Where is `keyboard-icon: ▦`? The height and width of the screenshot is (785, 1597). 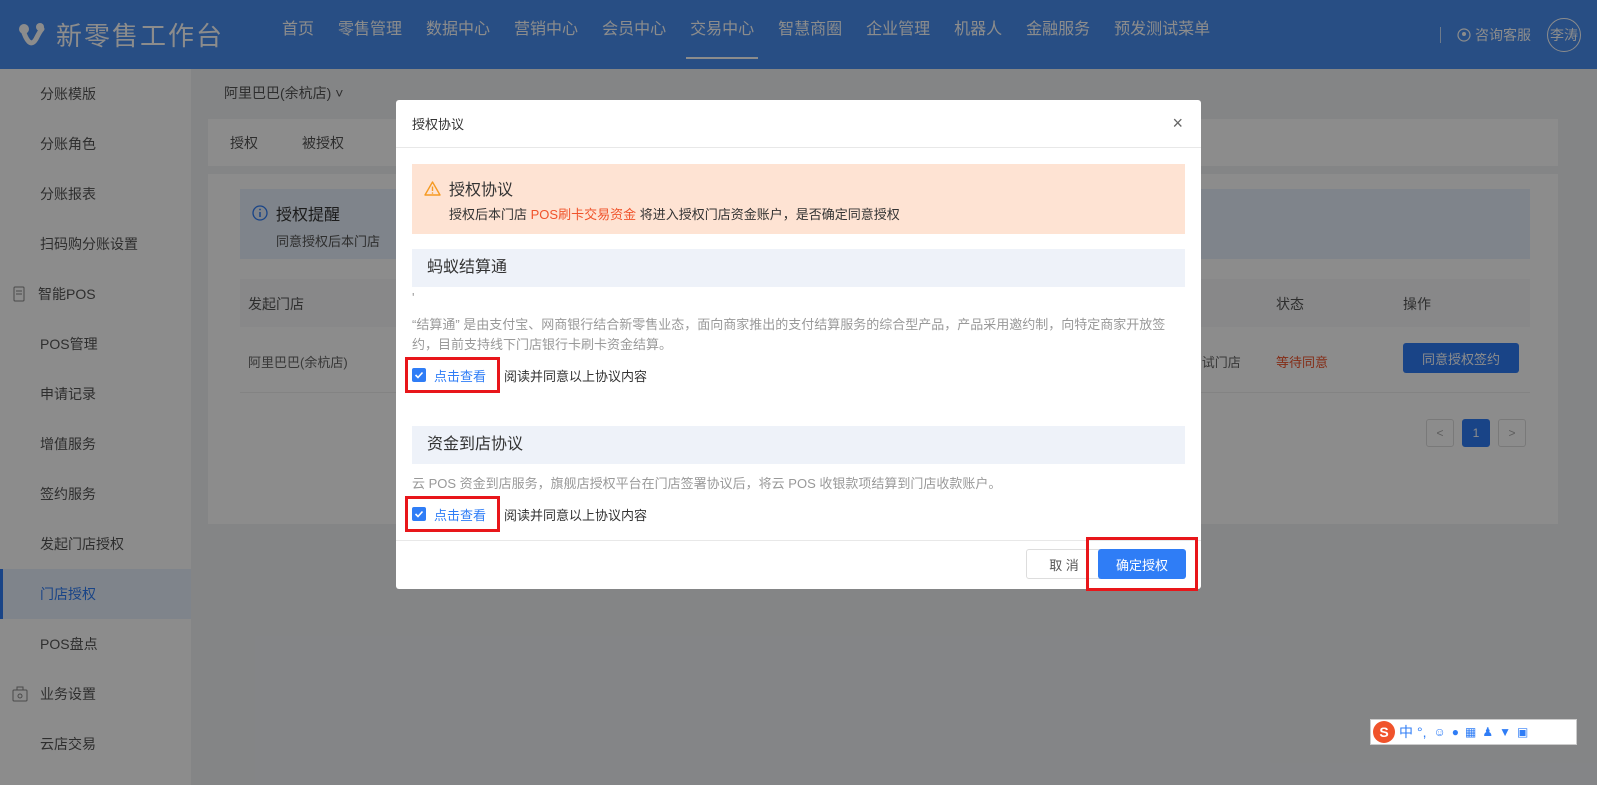 keyboard-icon: ▦ is located at coordinates (1470, 732).